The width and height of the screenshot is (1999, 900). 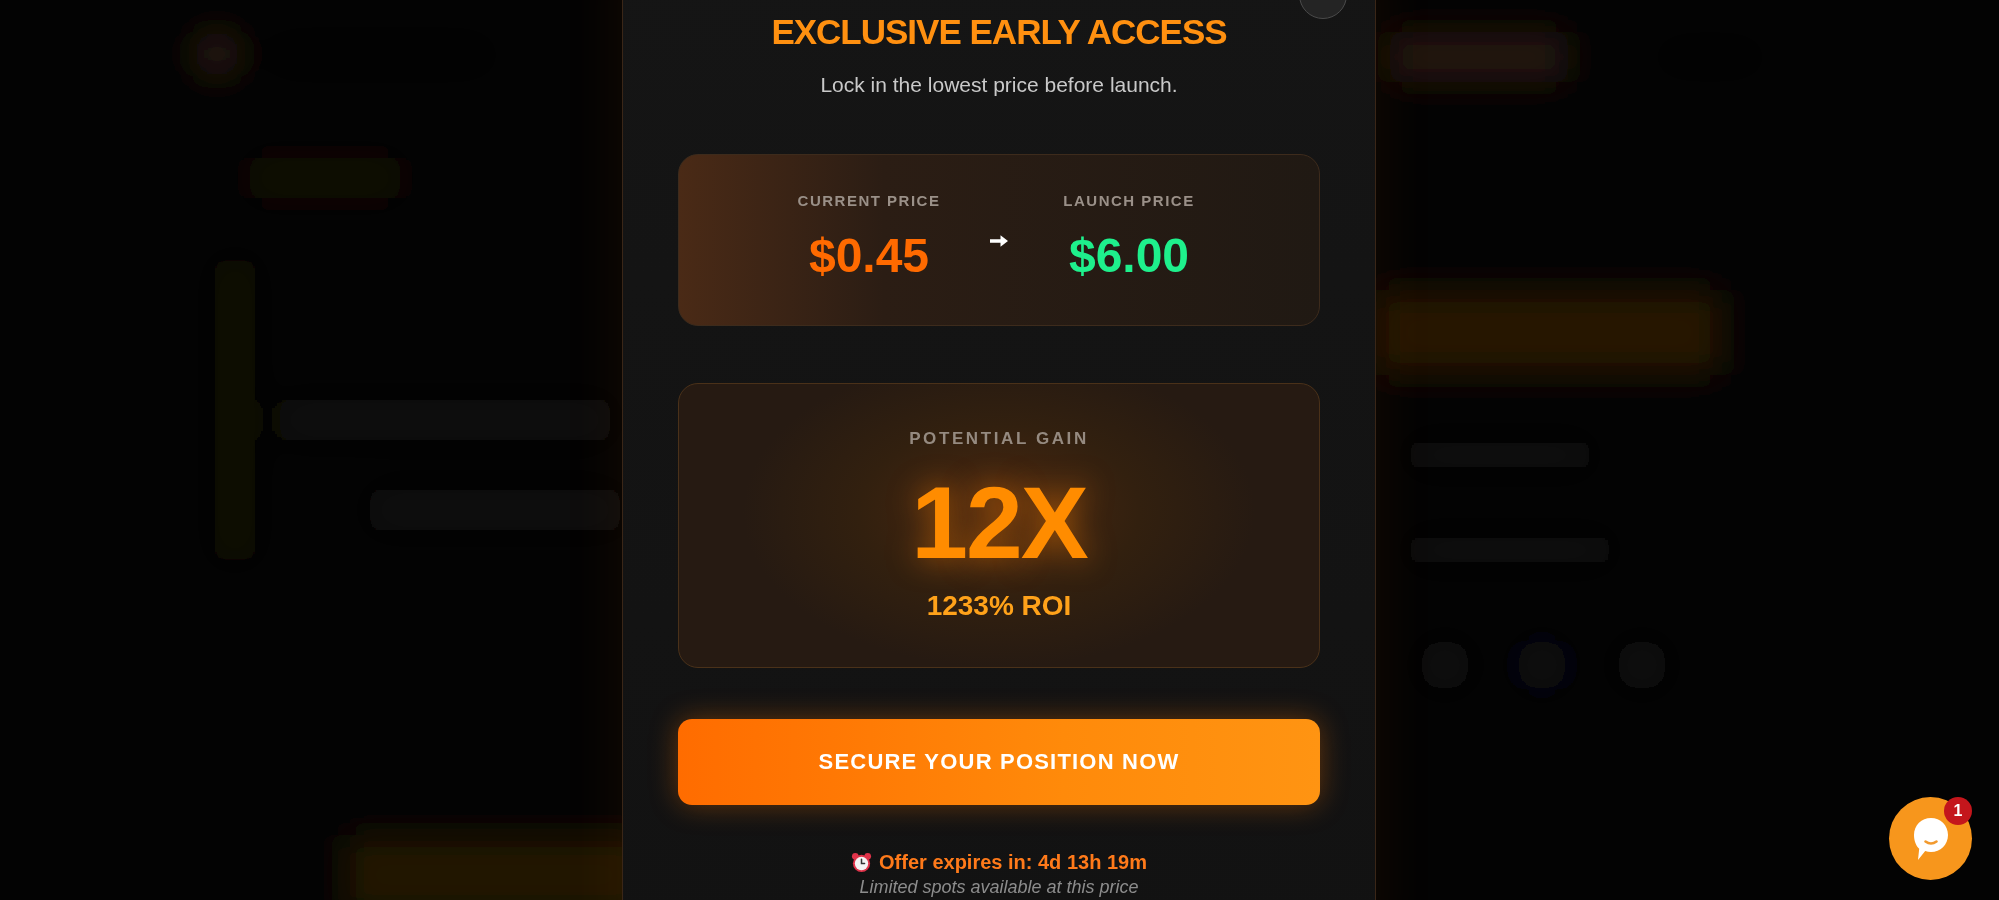 I want to click on alarm-clock-icon, so click(x=862, y=862).